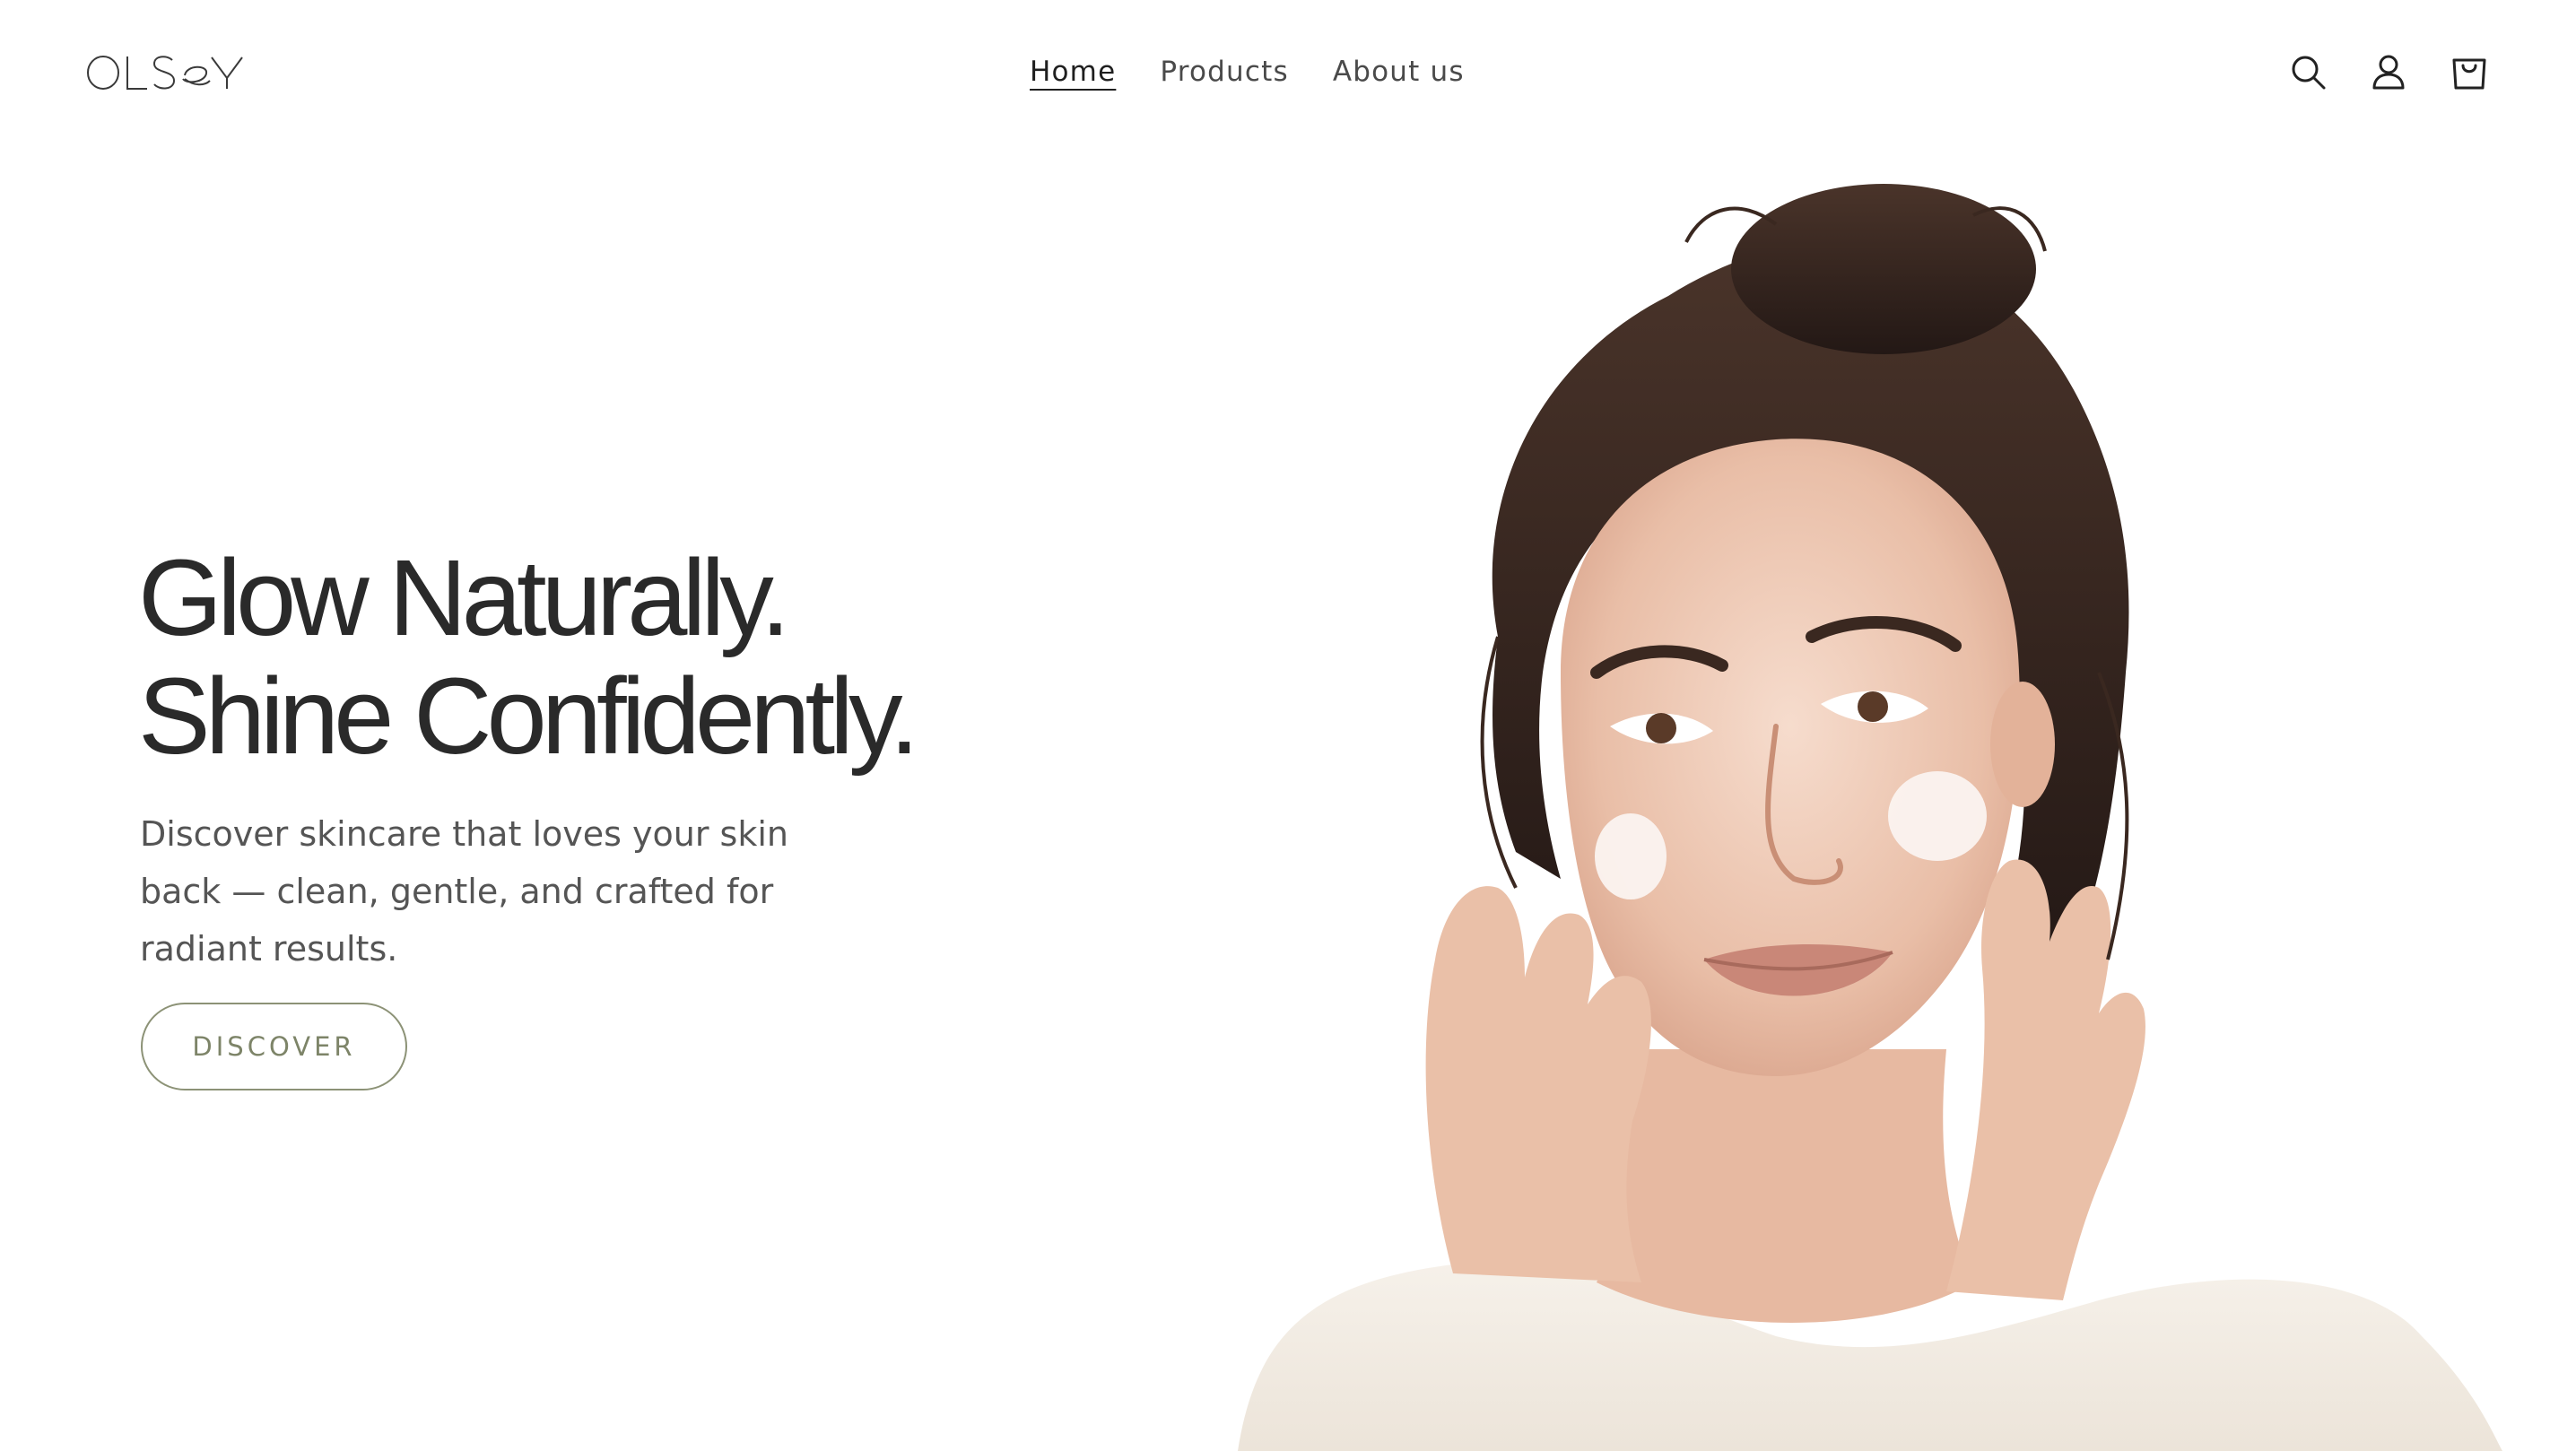  What do you see at coordinates (464, 597) in the screenshot?
I see `hero-title-line-1: Glow Naturally.` at bounding box center [464, 597].